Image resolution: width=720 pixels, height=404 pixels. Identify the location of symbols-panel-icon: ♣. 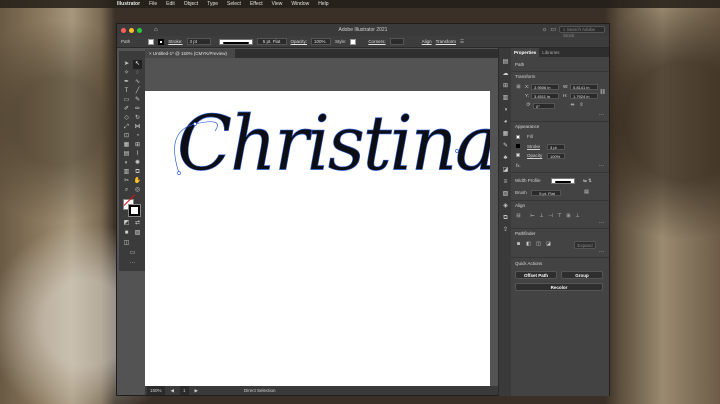
(505, 158).